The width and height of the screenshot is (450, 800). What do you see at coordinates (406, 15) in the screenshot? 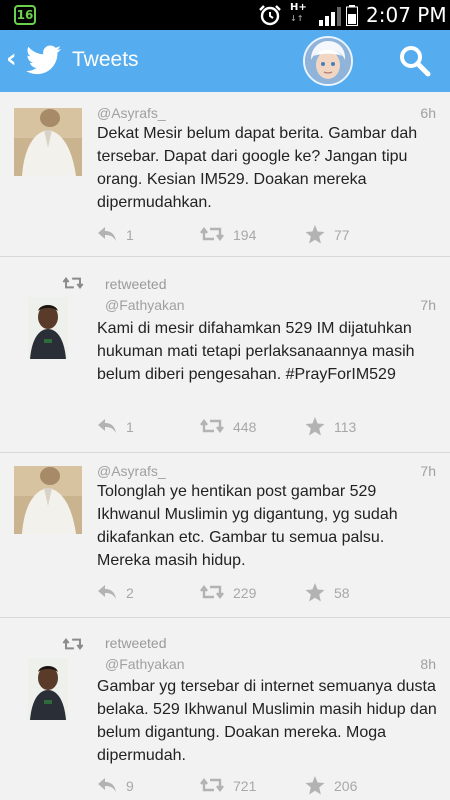
I see `status-clock: 2:07 PM` at bounding box center [406, 15].